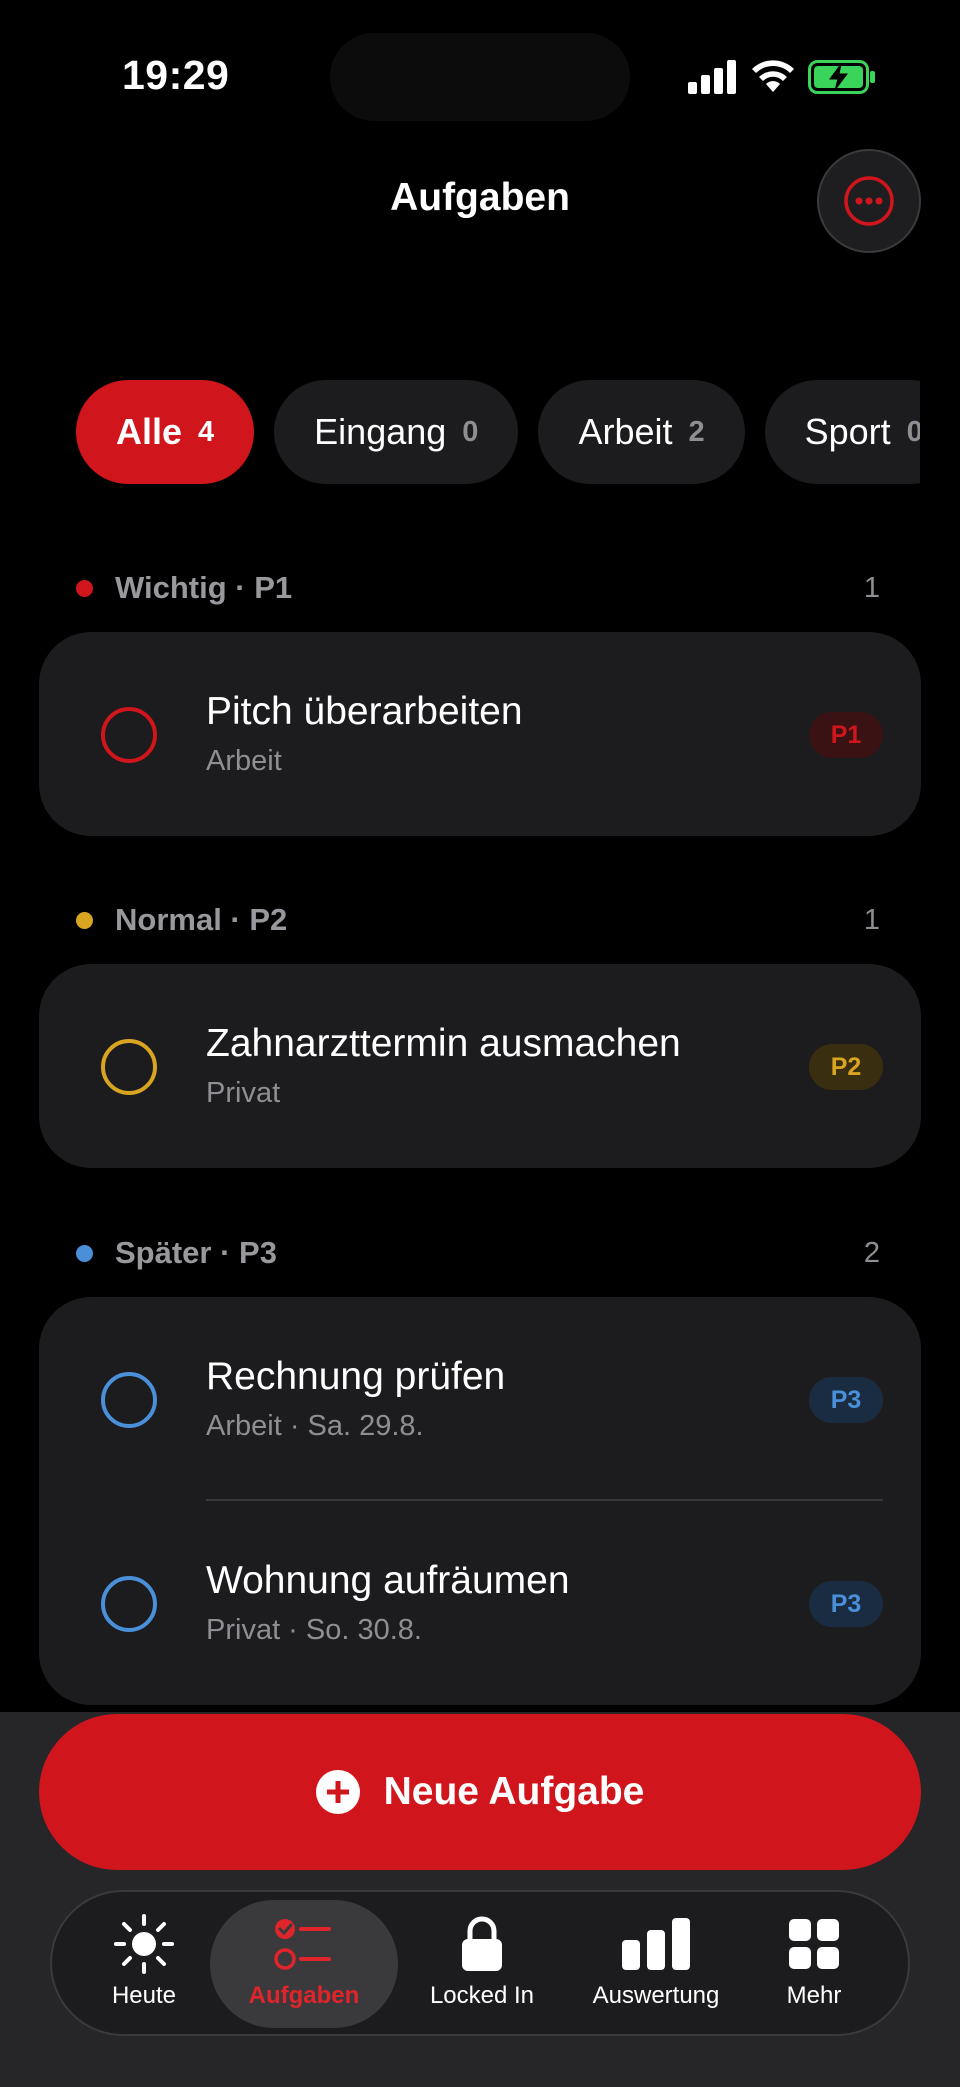 This screenshot has width=960, height=2087. I want to click on more-options-button, so click(869, 201).